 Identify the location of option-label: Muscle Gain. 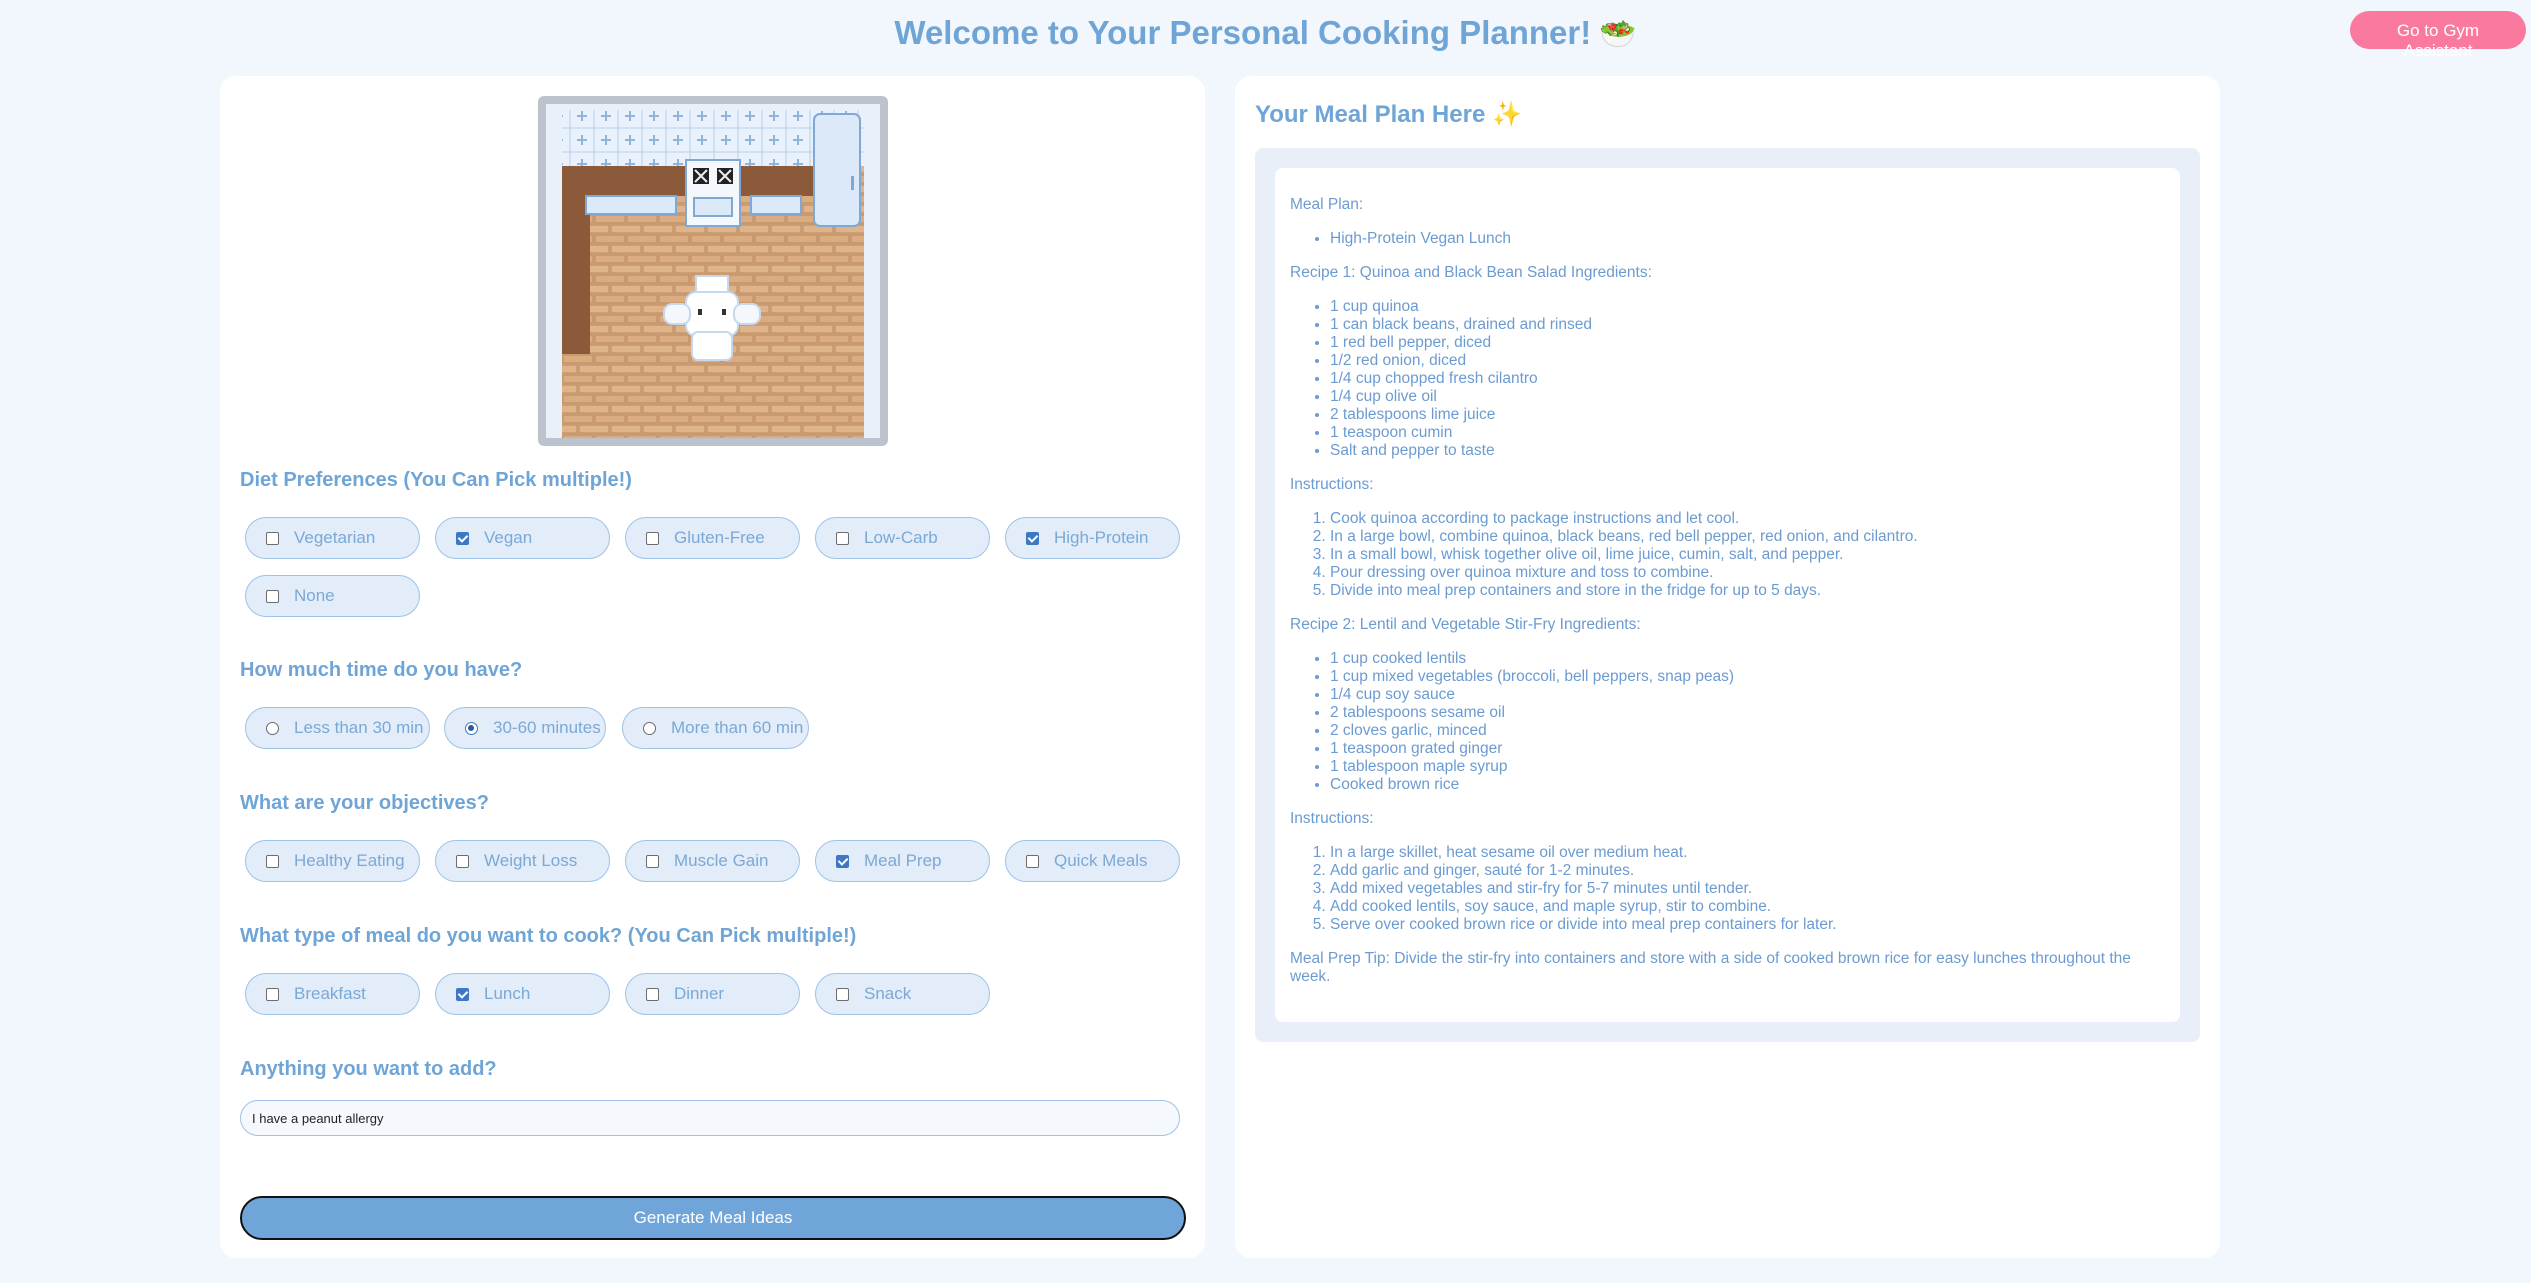
(721, 860).